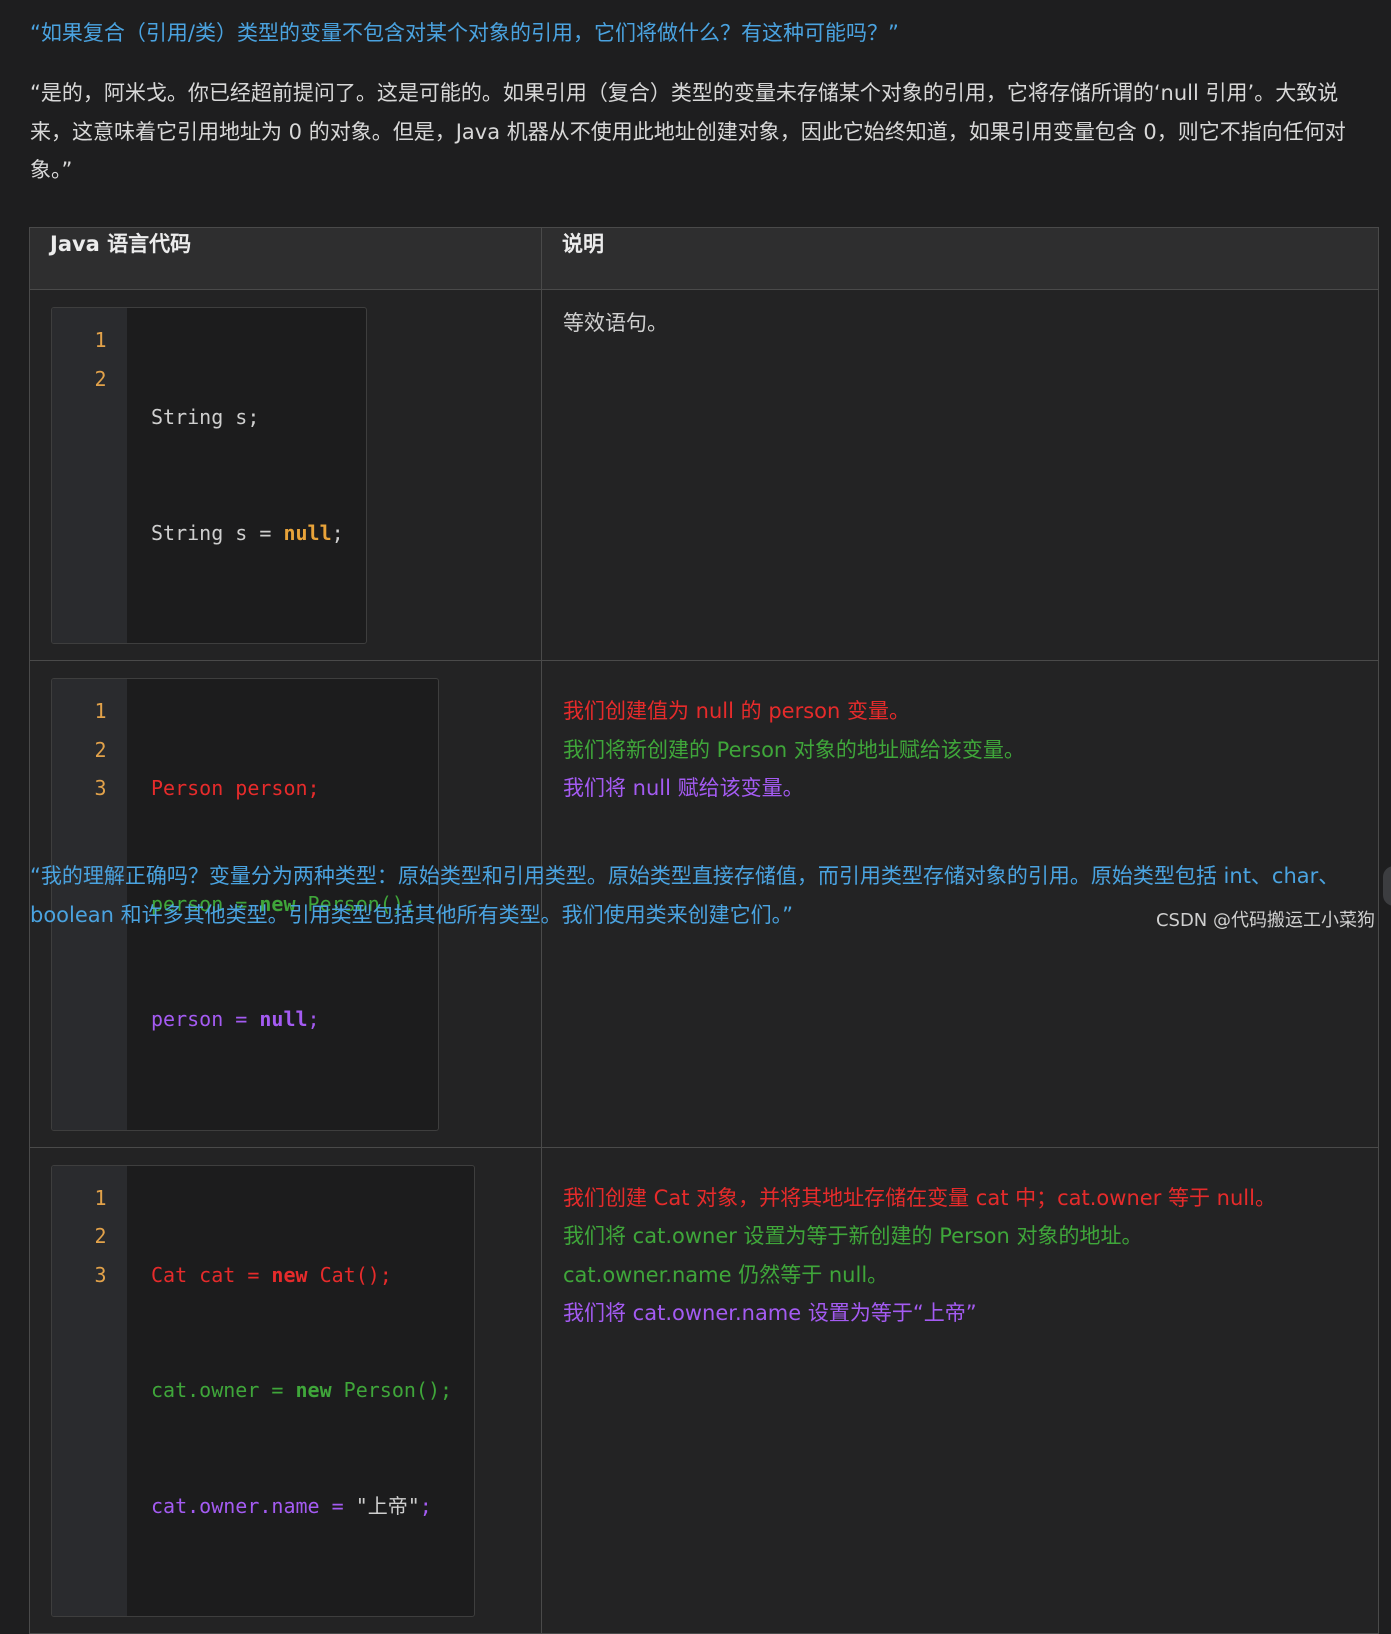  I want to click on watermark: CSDN @代码搬运工小菜狗, so click(1265, 920).